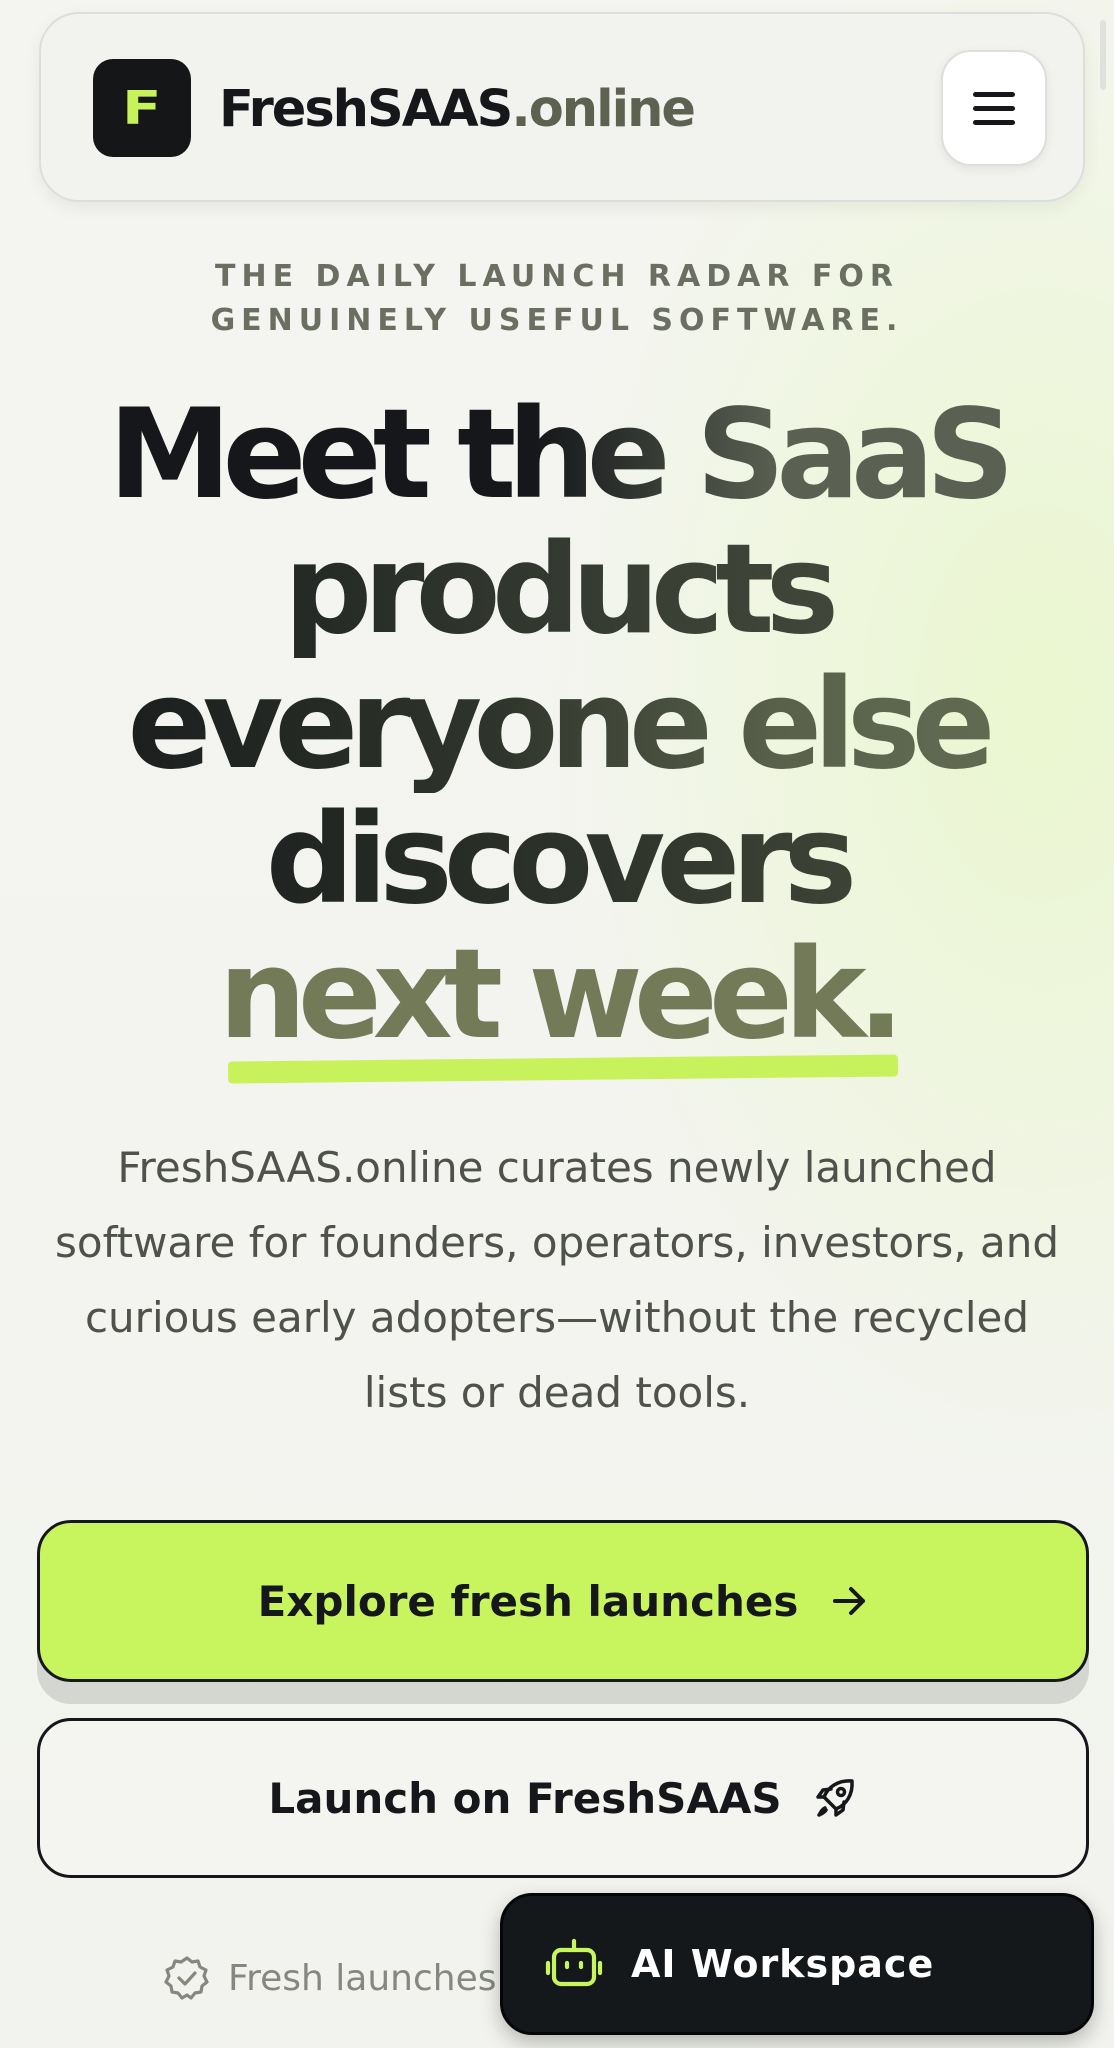 This screenshot has width=1114, height=2048. I want to click on brand-name: FreshSAAS.online, so click(457, 110).